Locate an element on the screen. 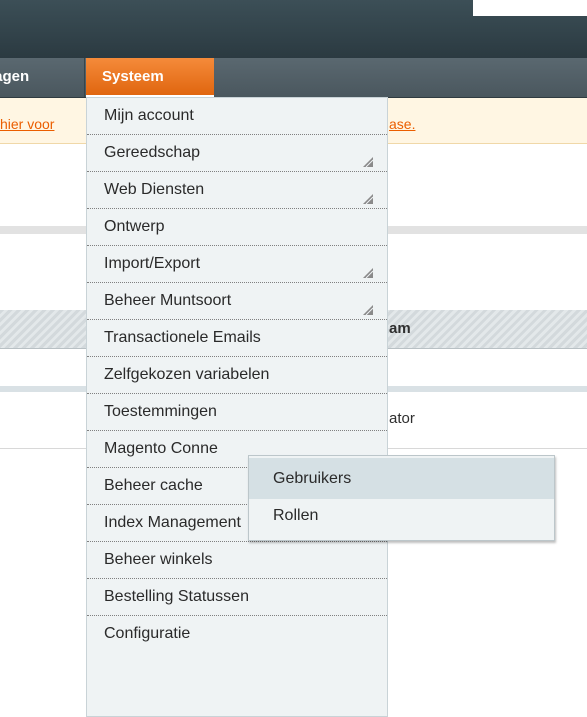  menu-item-label: Import/Export is located at coordinates (152, 263).